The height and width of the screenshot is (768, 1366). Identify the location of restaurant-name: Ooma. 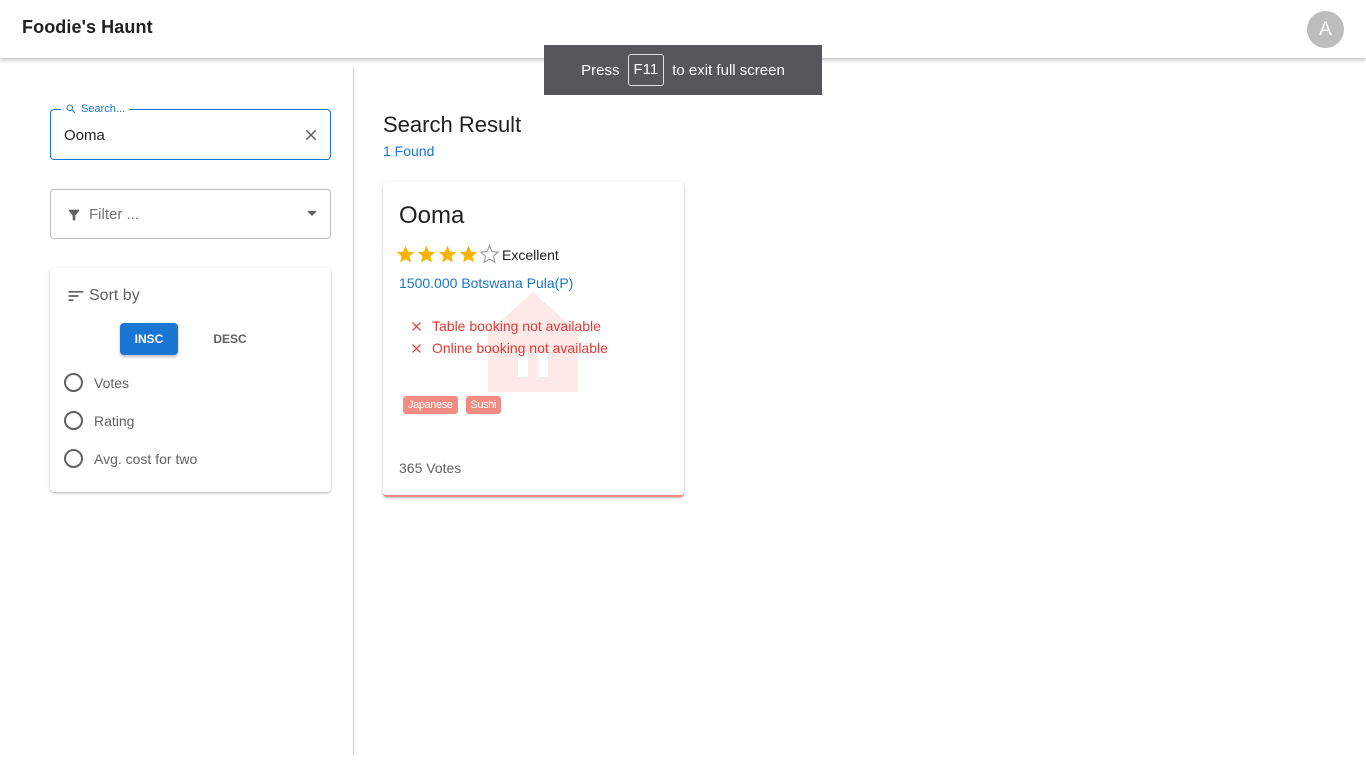
(432, 215).